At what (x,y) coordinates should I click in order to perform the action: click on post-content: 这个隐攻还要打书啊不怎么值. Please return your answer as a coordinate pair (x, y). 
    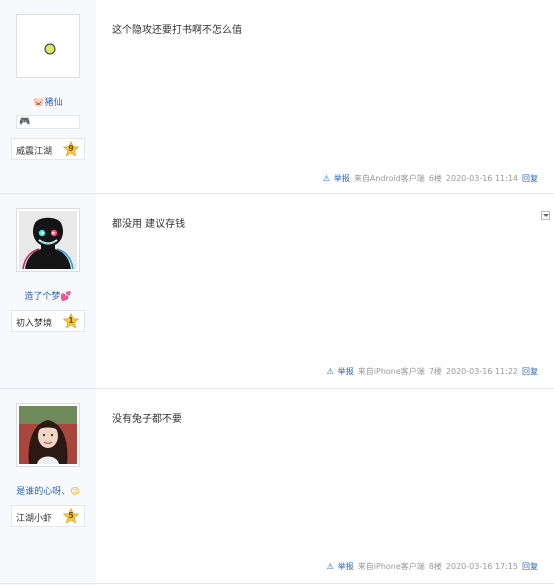
    Looking at the image, I should click on (177, 30).